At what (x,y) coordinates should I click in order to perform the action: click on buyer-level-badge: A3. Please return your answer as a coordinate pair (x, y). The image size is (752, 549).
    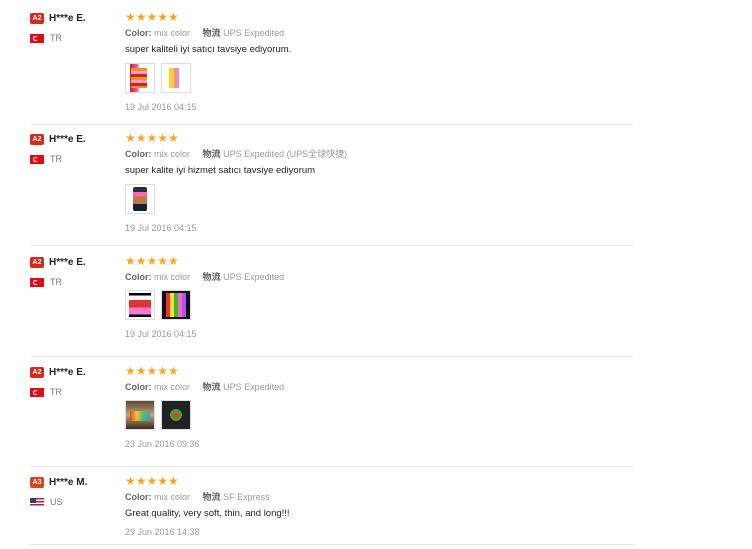
    Looking at the image, I should click on (37, 483).